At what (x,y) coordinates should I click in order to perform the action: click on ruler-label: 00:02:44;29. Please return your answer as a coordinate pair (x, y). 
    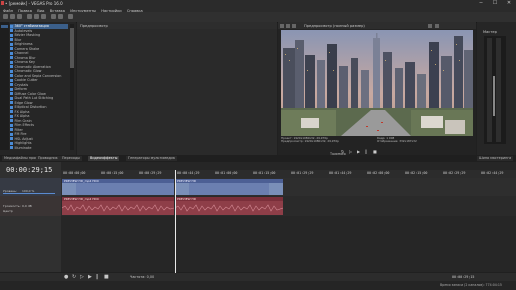
    Looking at the image, I should click on (492, 173).